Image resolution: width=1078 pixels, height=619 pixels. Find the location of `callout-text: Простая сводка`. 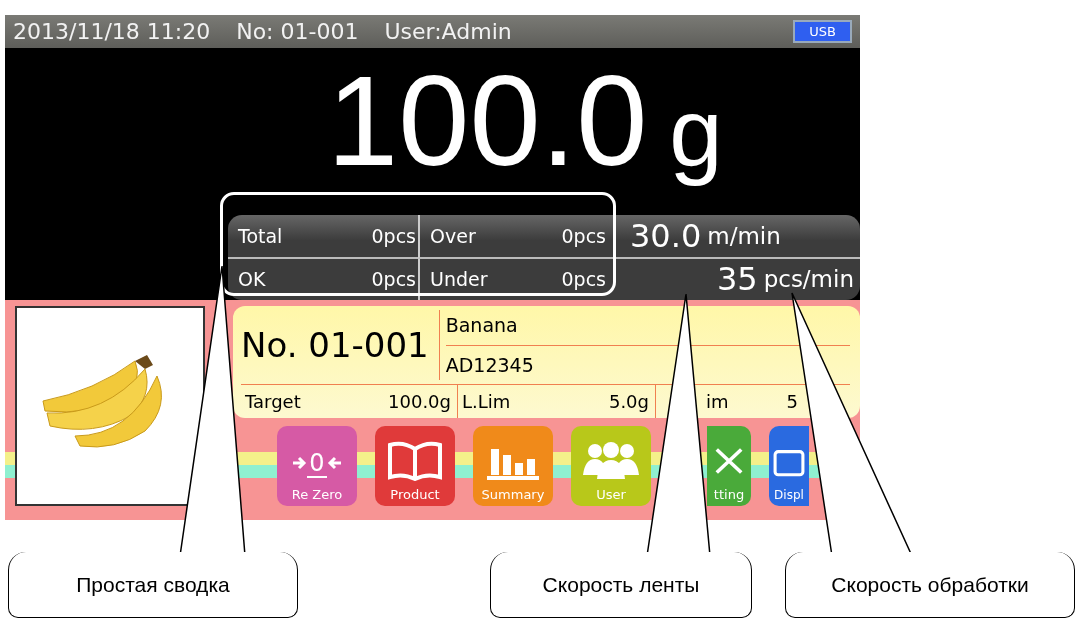

callout-text: Простая сводка is located at coordinates (153, 584).